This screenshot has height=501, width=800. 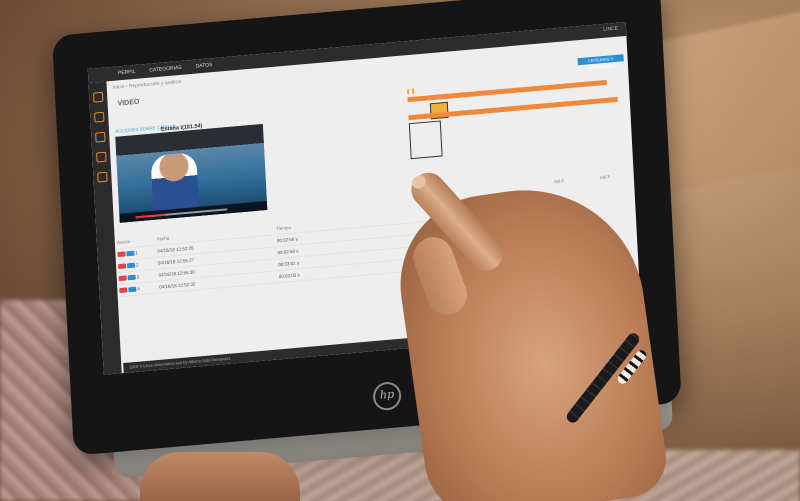 What do you see at coordinates (98, 97) in the screenshot?
I see `home-icon` at bounding box center [98, 97].